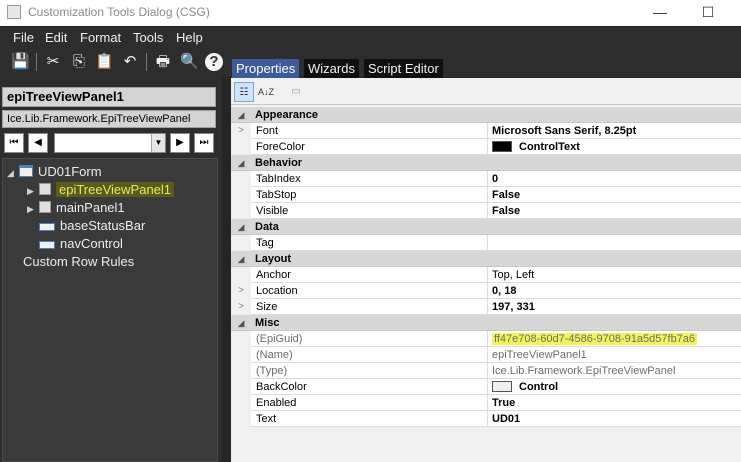 The image size is (741, 462). What do you see at coordinates (486, 163) in the screenshot?
I see `category-behavior: ◢ Behavior` at bounding box center [486, 163].